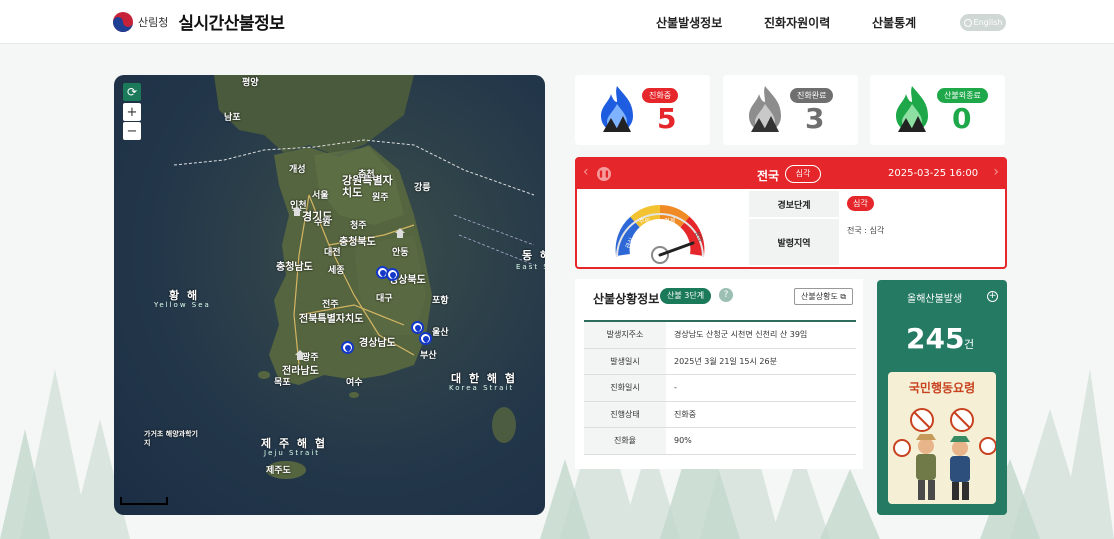 This screenshot has height=539, width=1114. I want to click on status-card-extinguished: 진화완료 3, so click(790, 110).